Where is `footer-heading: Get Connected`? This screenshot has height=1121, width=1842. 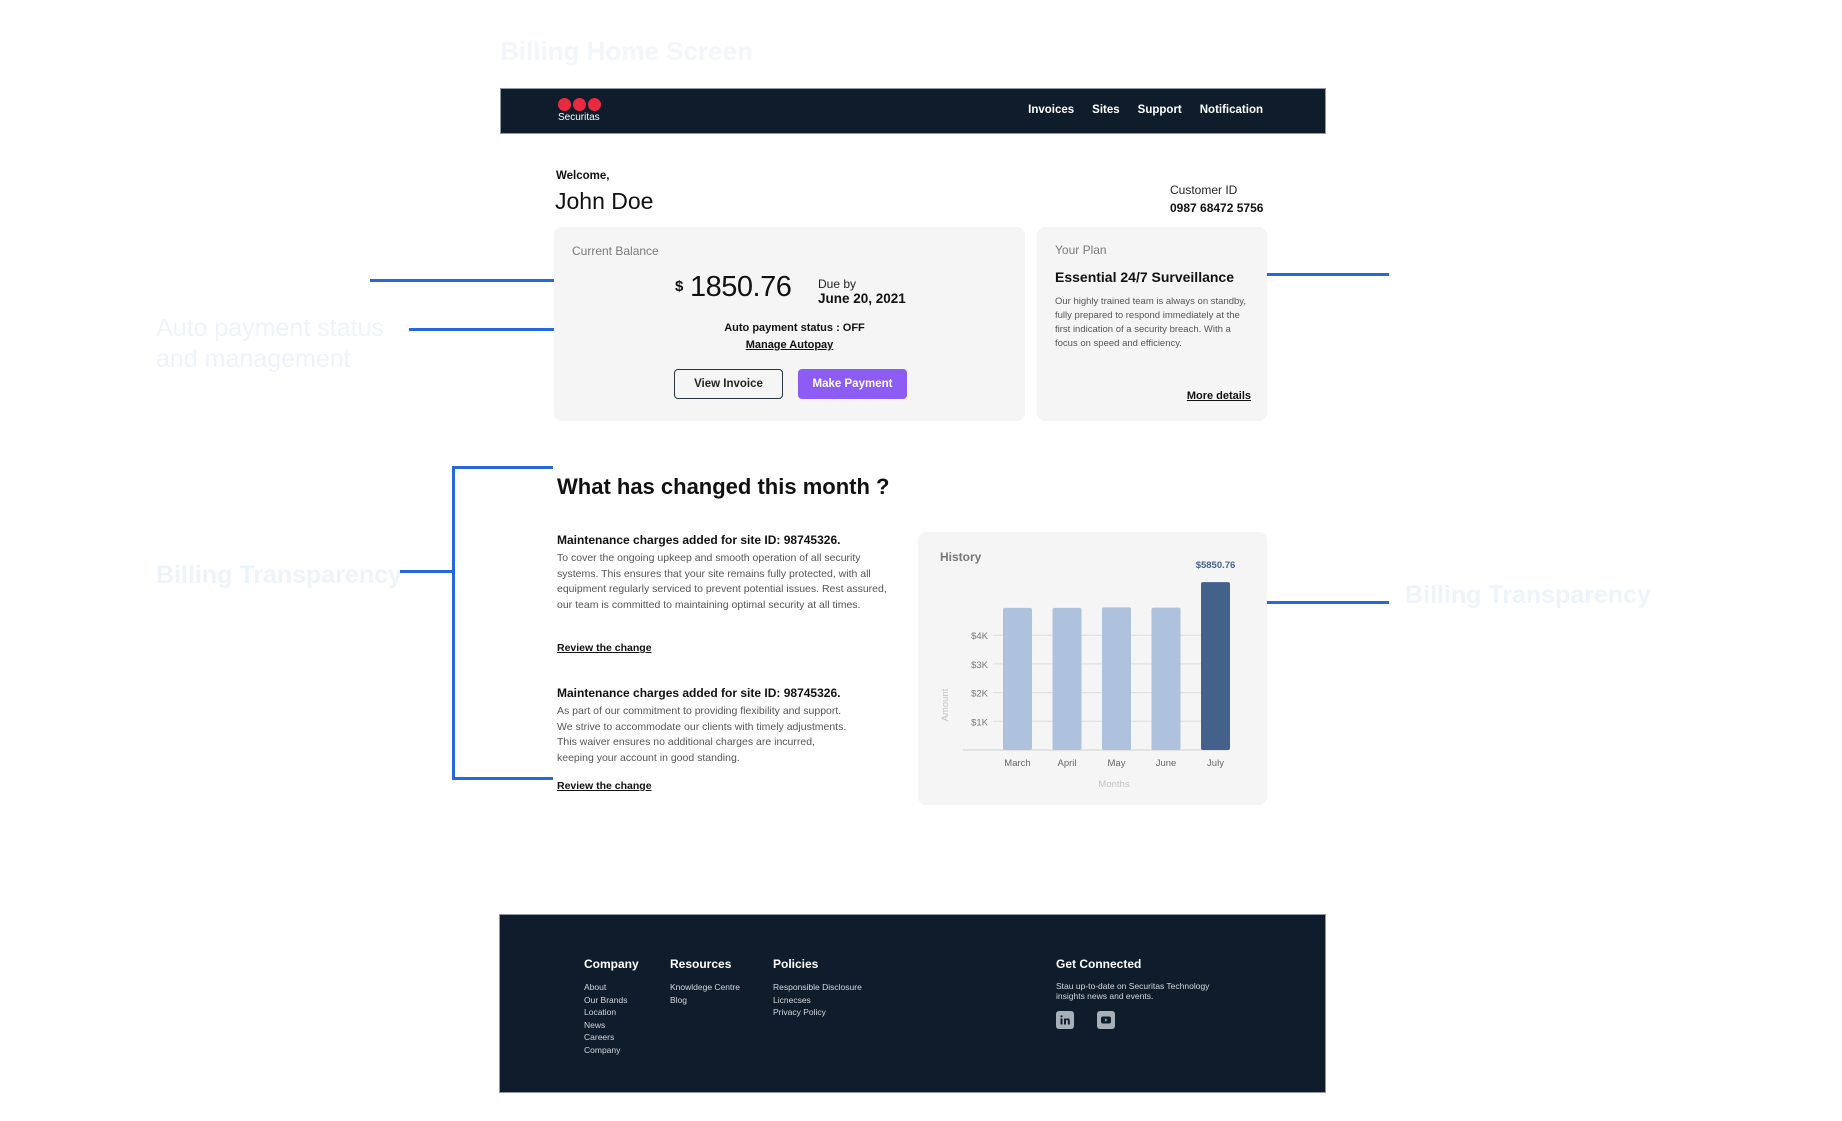 footer-heading: Get Connected is located at coordinates (1099, 964).